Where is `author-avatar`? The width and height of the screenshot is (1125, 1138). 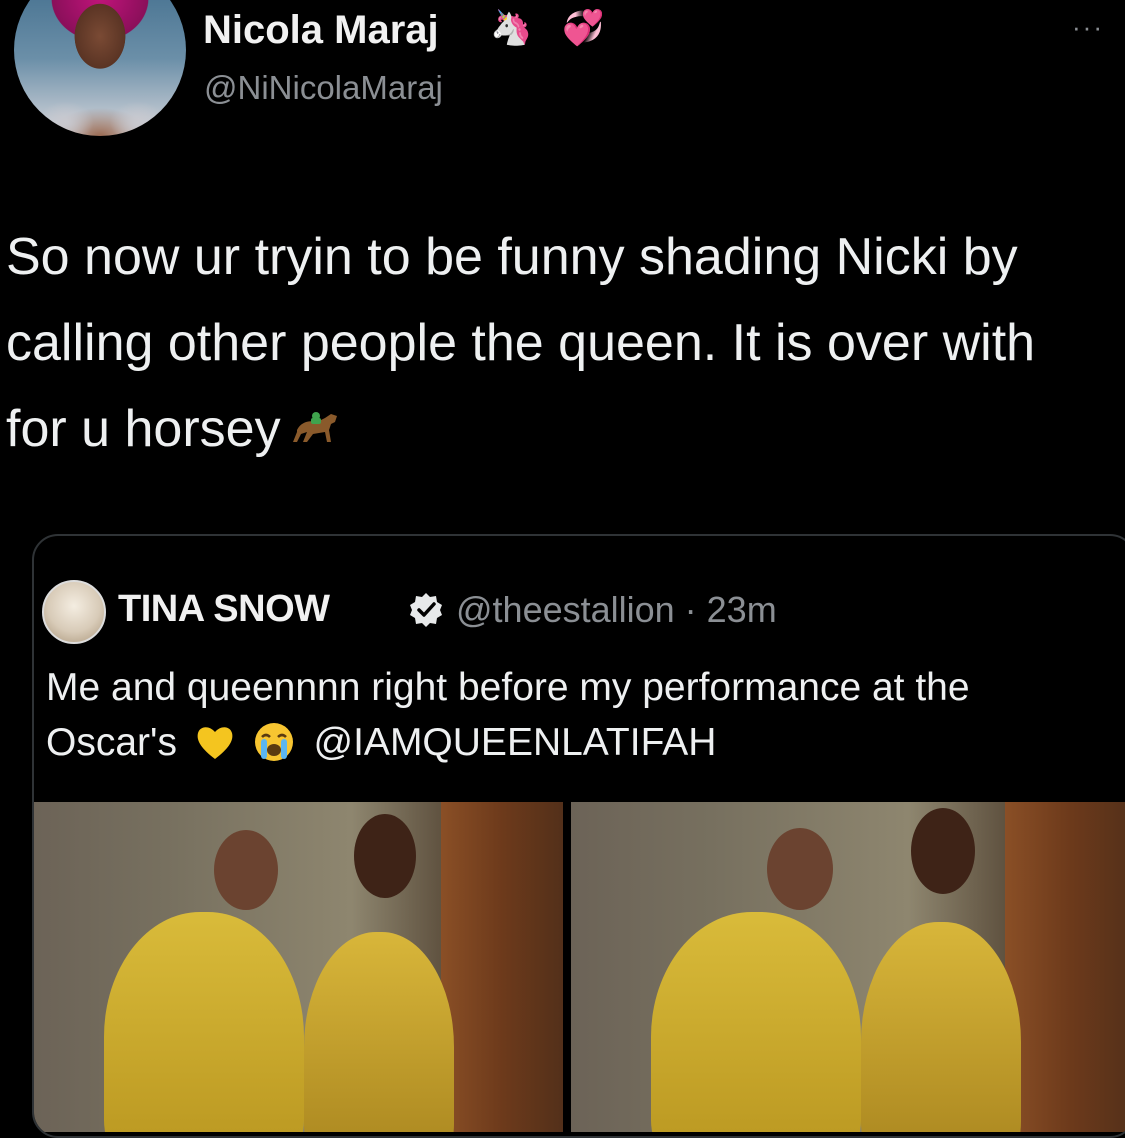 author-avatar is located at coordinates (100, 68).